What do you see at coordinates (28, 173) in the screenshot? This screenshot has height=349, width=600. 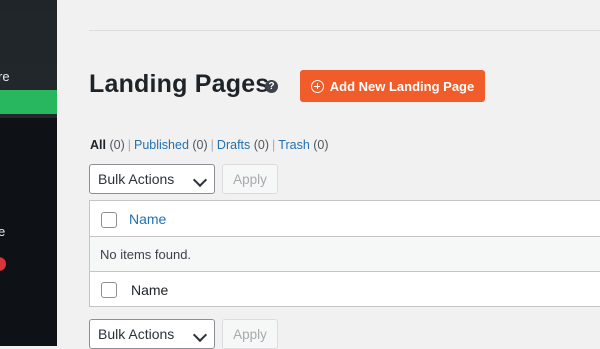 I see `admin-sidebar: re e` at bounding box center [28, 173].